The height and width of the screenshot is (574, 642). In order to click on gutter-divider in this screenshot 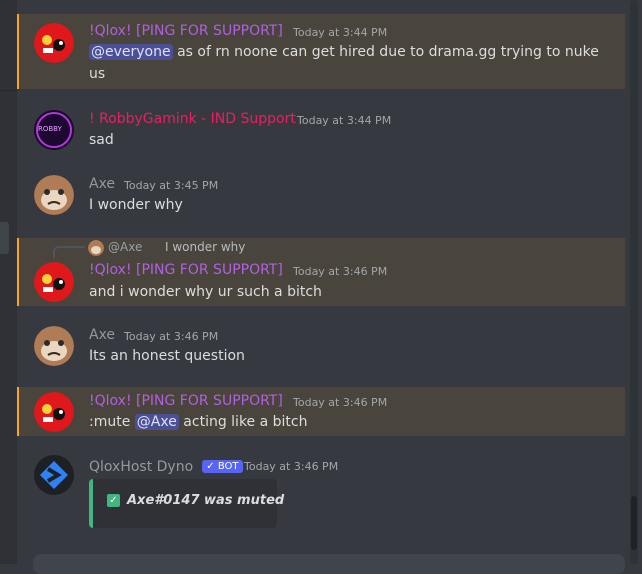, I will do `click(8, 90)`.